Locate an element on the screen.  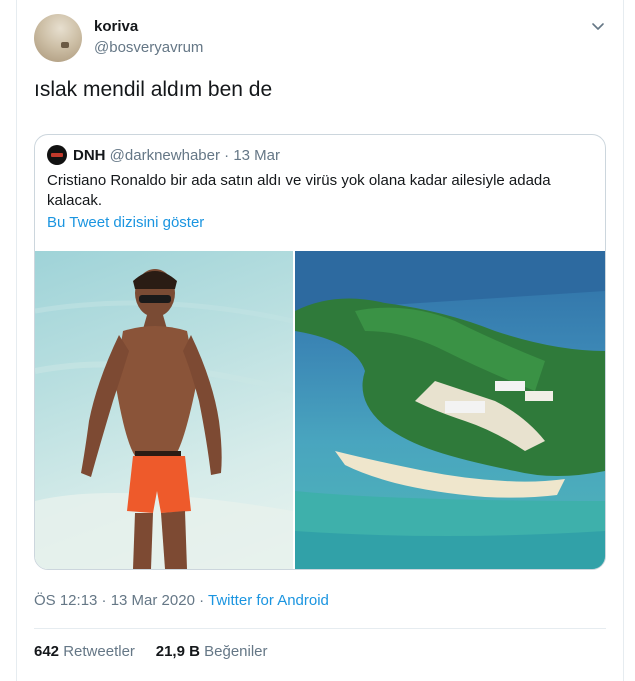
quoted-avatar is located at coordinates (57, 155).